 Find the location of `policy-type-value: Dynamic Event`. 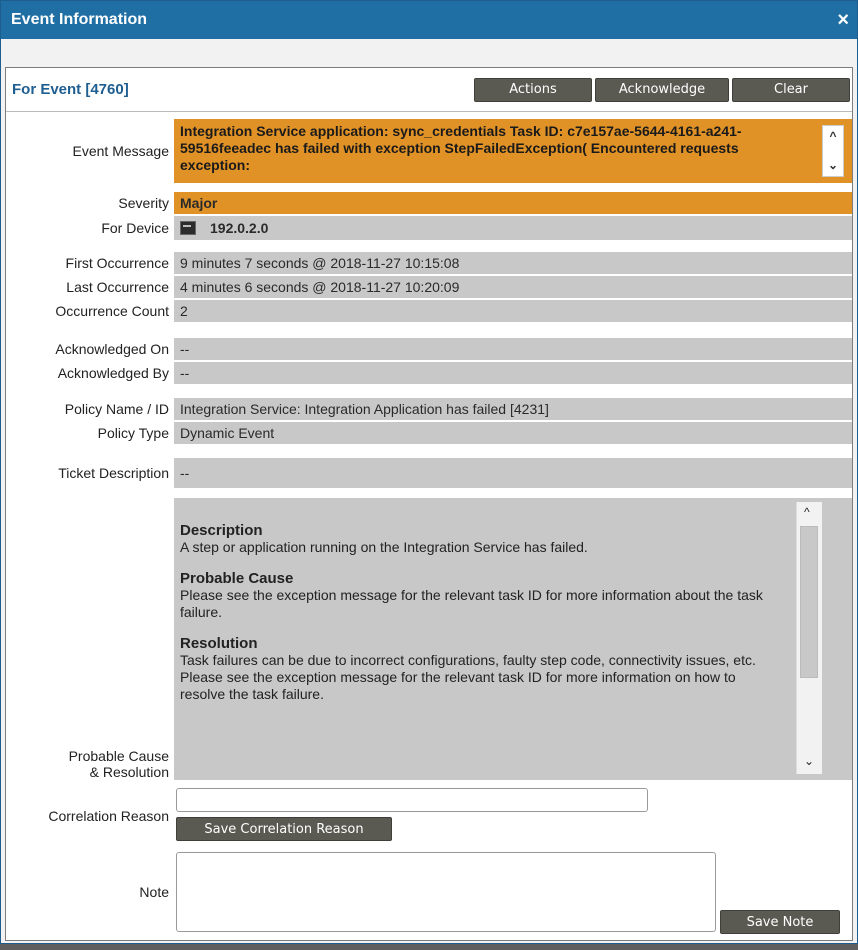

policy-type-value: Dynamic Event is located at coordinates (513, 433).